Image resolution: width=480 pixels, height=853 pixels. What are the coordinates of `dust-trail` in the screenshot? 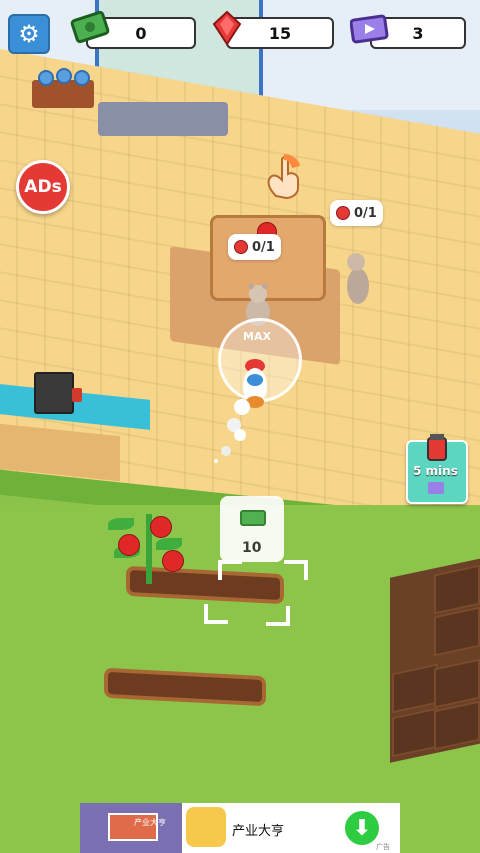 It's located at (236, 430).